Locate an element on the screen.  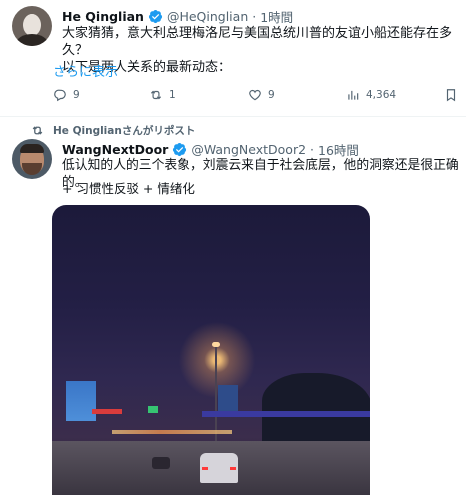
tweet-tags: + 习惯性反驳 + 情绪化 is located at coordinates (128, 188).